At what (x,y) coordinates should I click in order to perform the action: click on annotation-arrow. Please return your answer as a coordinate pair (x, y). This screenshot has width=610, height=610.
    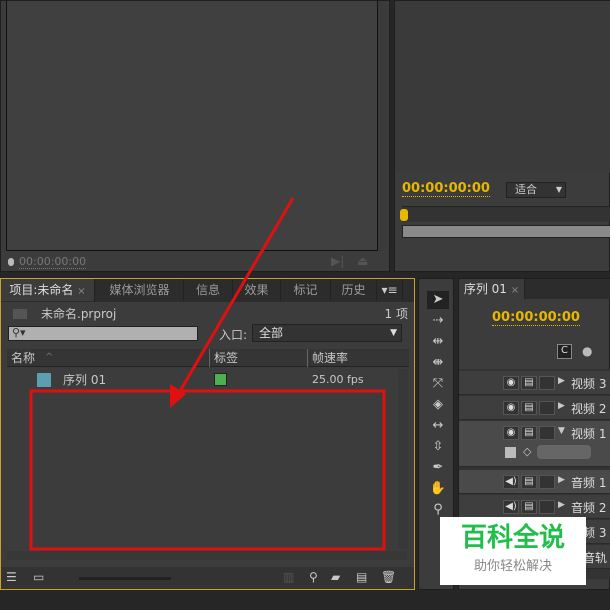
    Looking at the image, I should click on (234, 298).